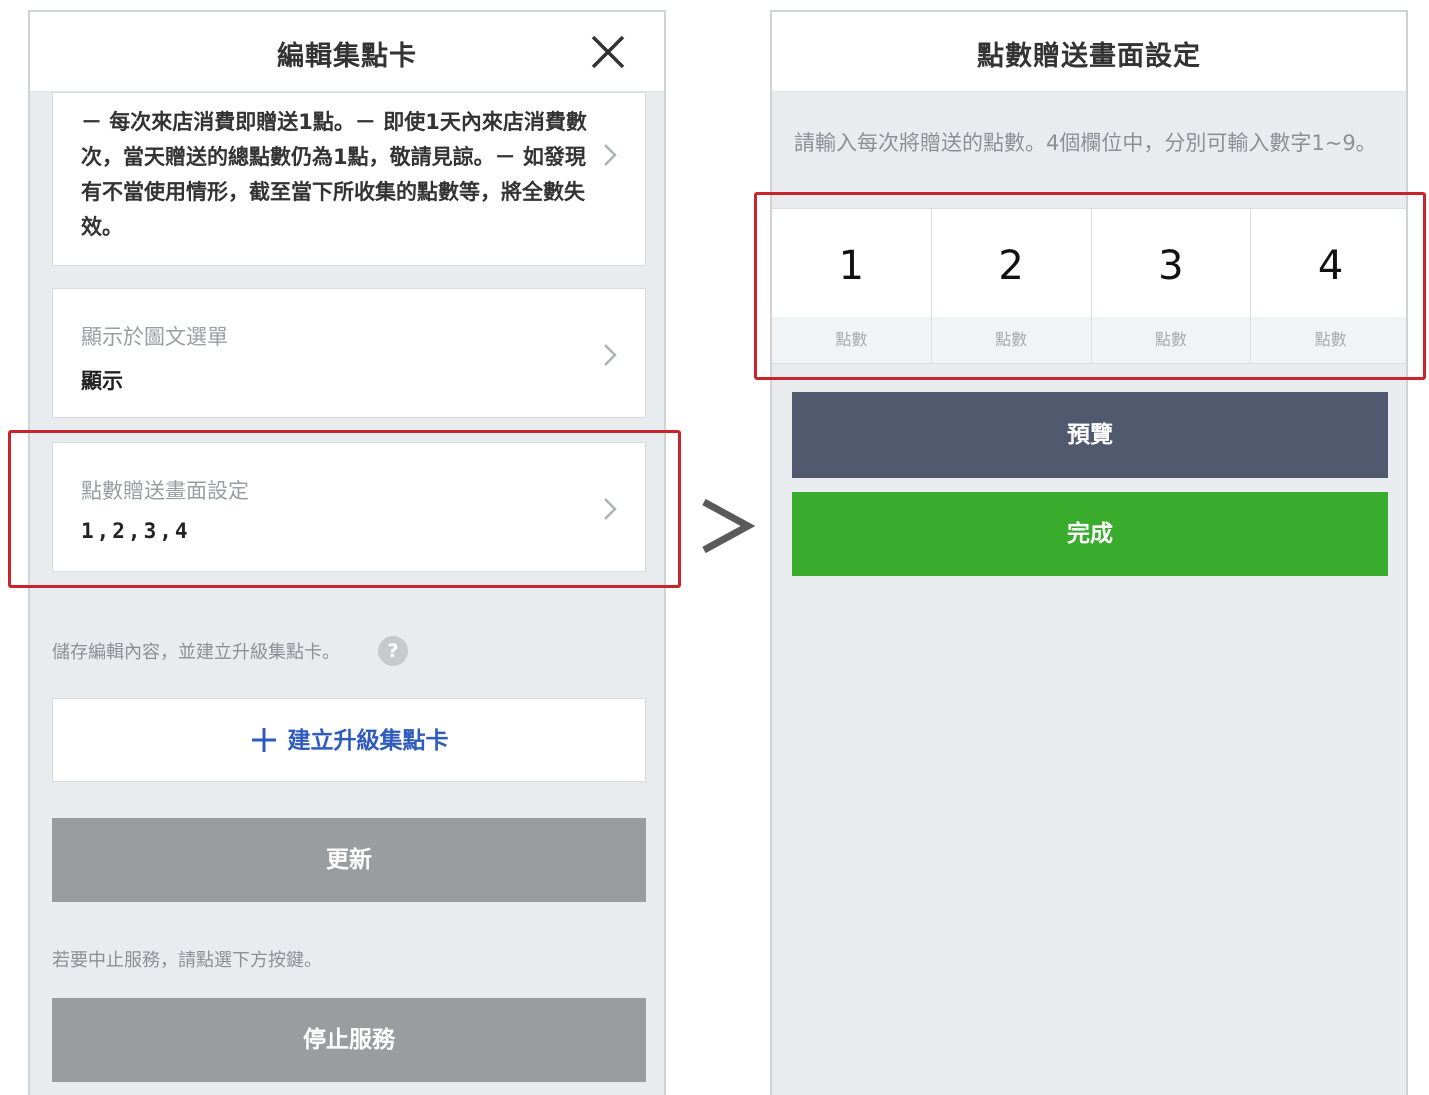  I want to click on rich-menu-label: 顯示於圖文選單, so click(154, 337).